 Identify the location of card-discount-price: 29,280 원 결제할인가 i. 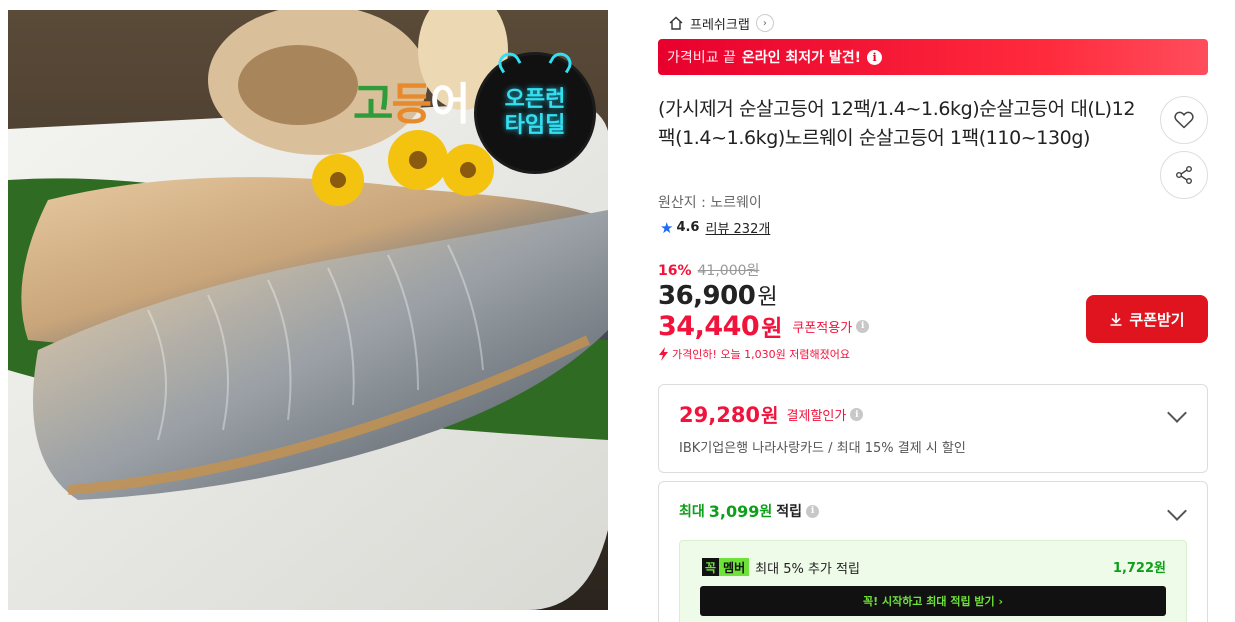
(771, 414).